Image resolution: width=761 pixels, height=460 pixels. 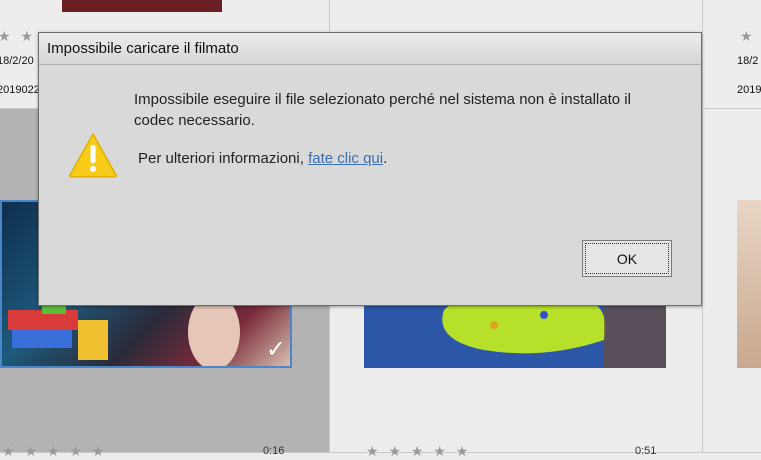 I want to click on media-filename: 2019, so click(x=749, y=90).